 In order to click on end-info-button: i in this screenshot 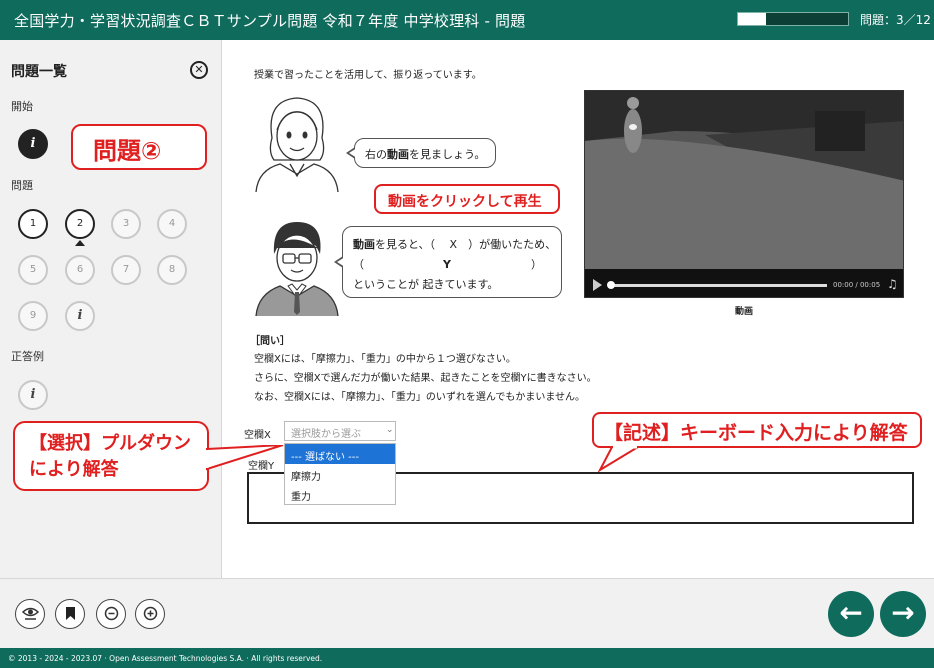, I will do `click(80, 316)`.